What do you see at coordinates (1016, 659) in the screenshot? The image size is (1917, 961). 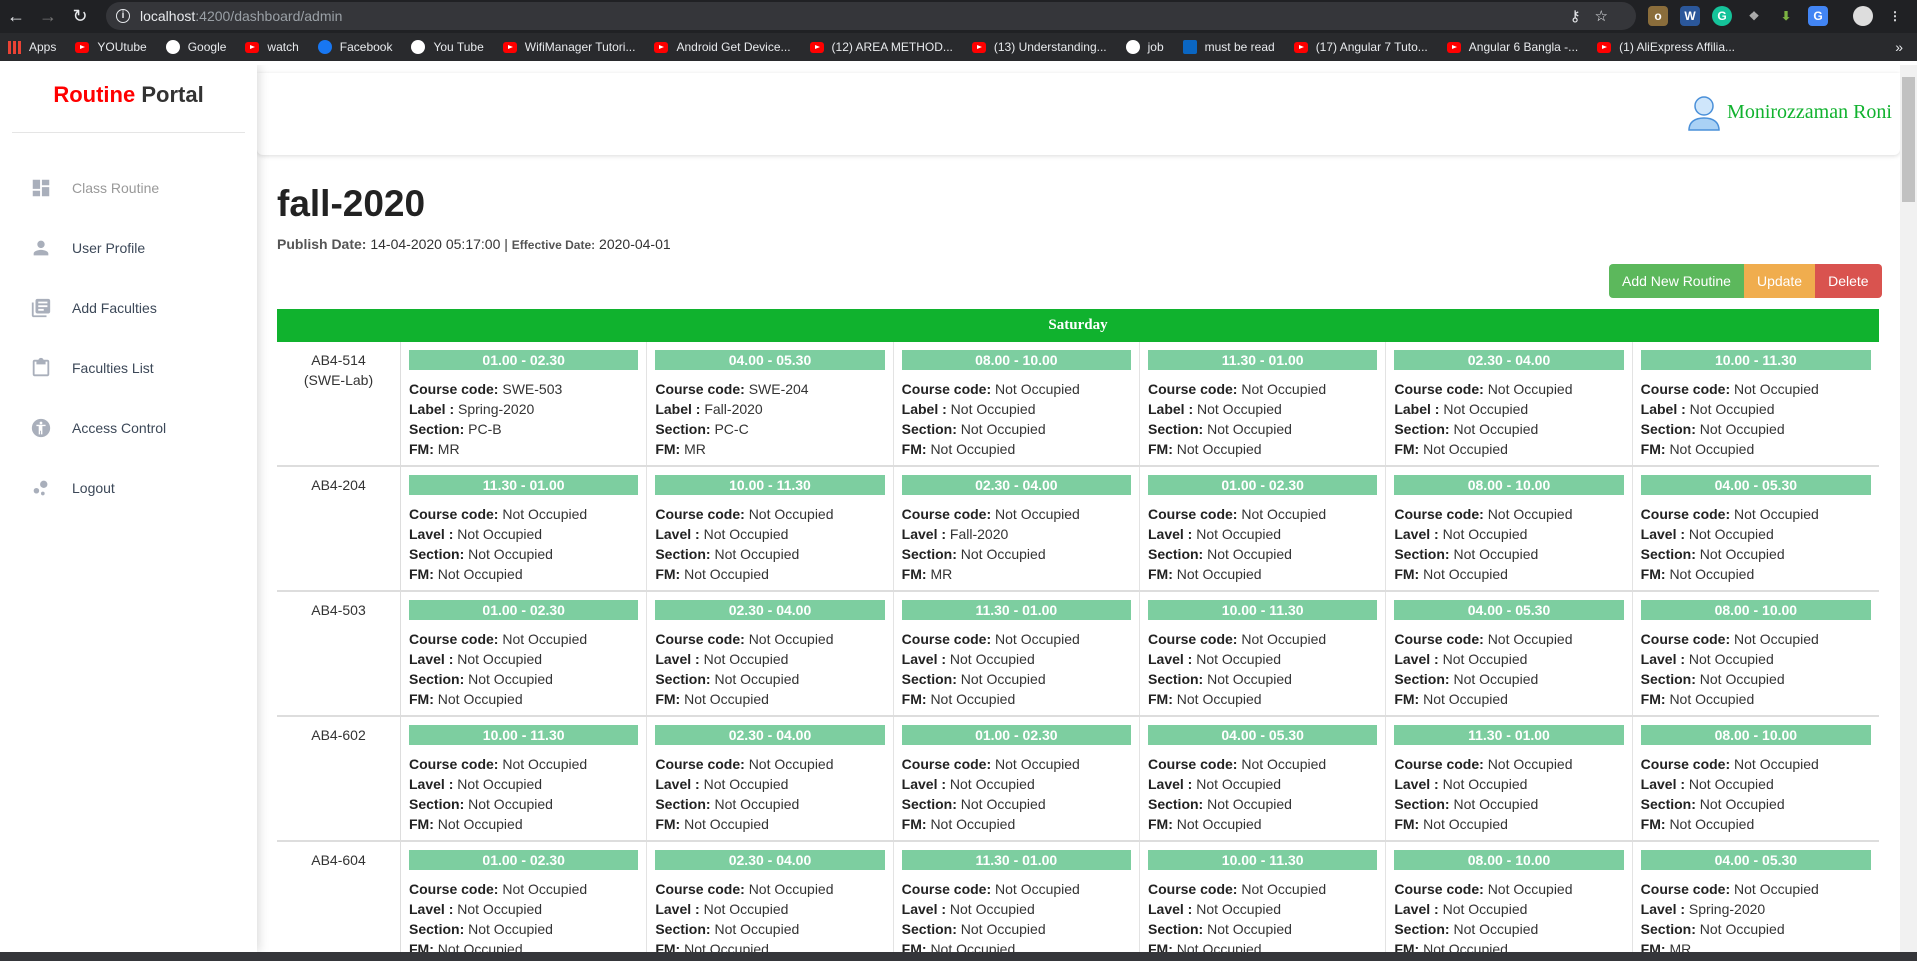 I see `level-line: Lavel : Not Occupied` at bounding box center [1016, 659].